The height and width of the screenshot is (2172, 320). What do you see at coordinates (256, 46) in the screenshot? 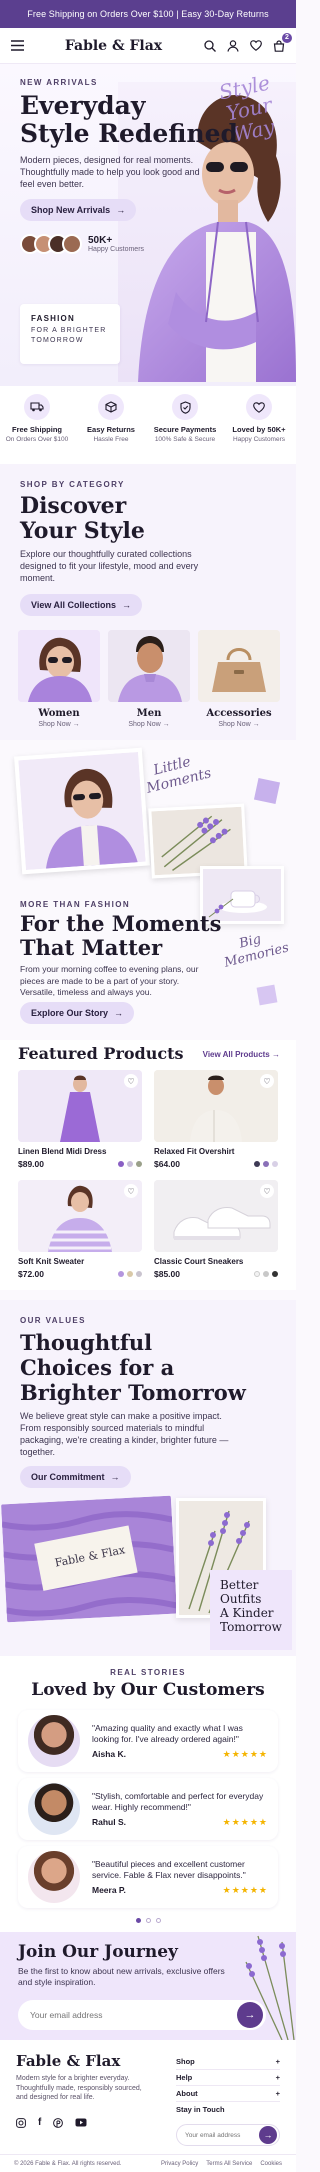
I see `wishlist-icon` at bounding box center [256, 46].